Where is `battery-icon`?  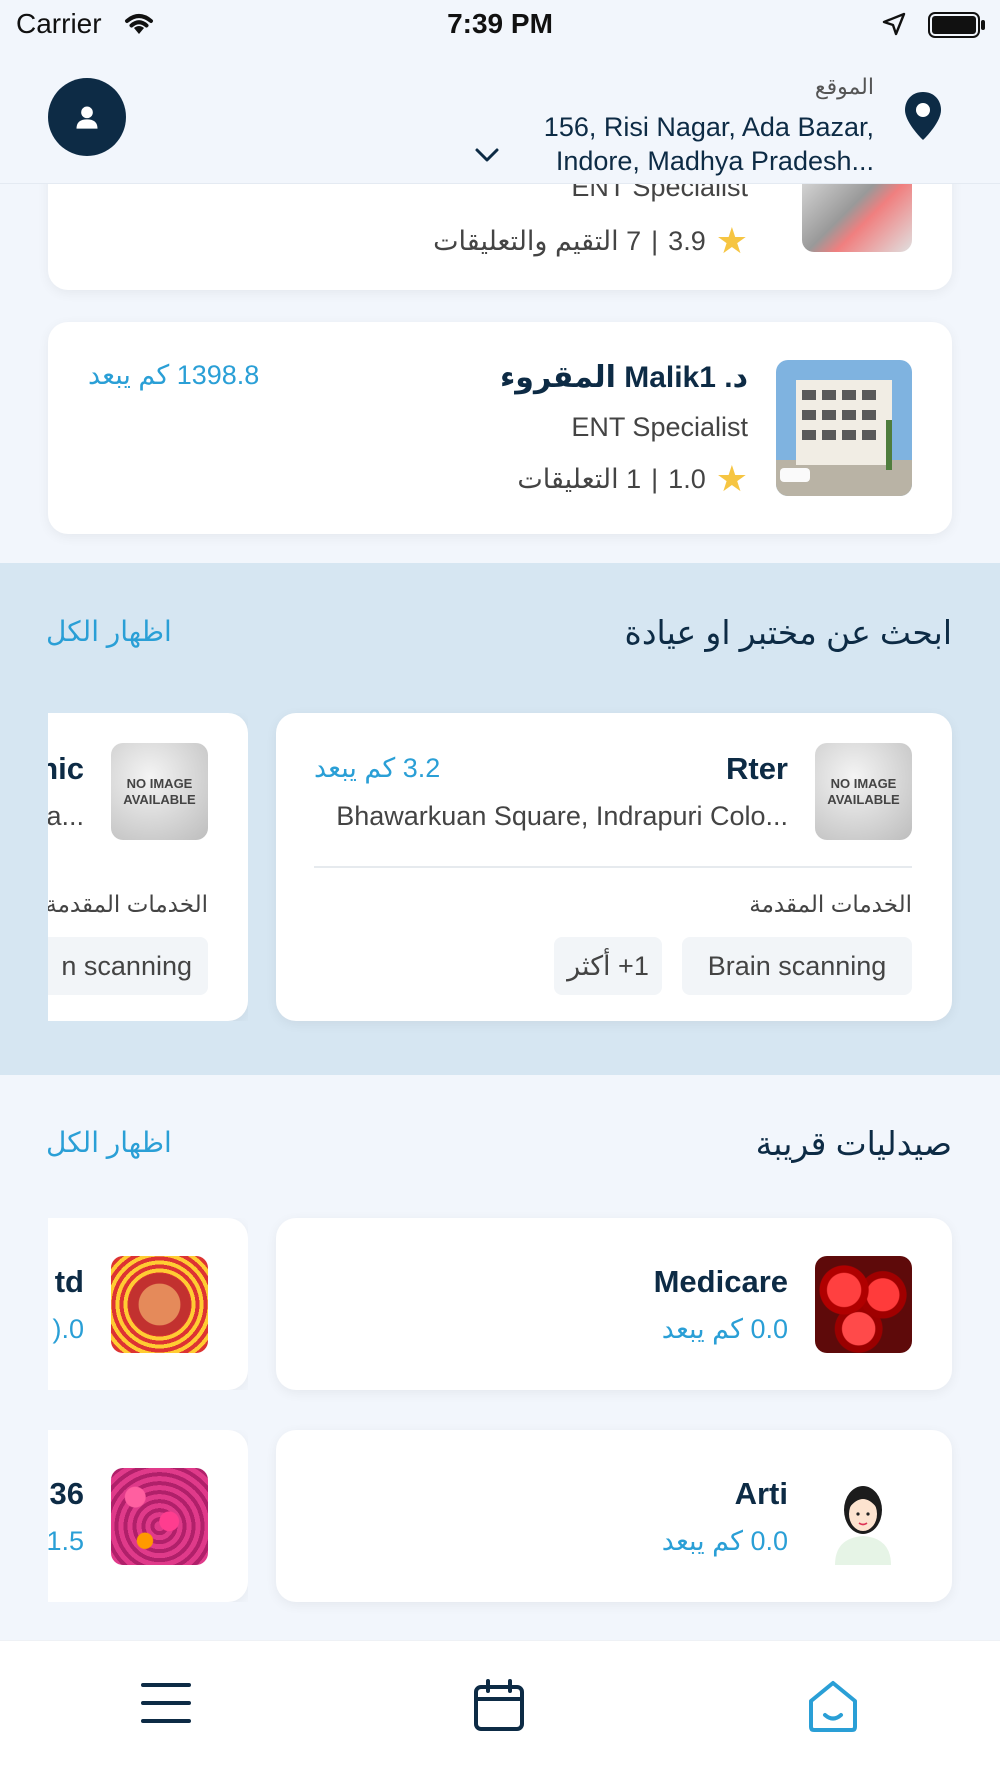 battery-icon is located at coordinates (957, 27).